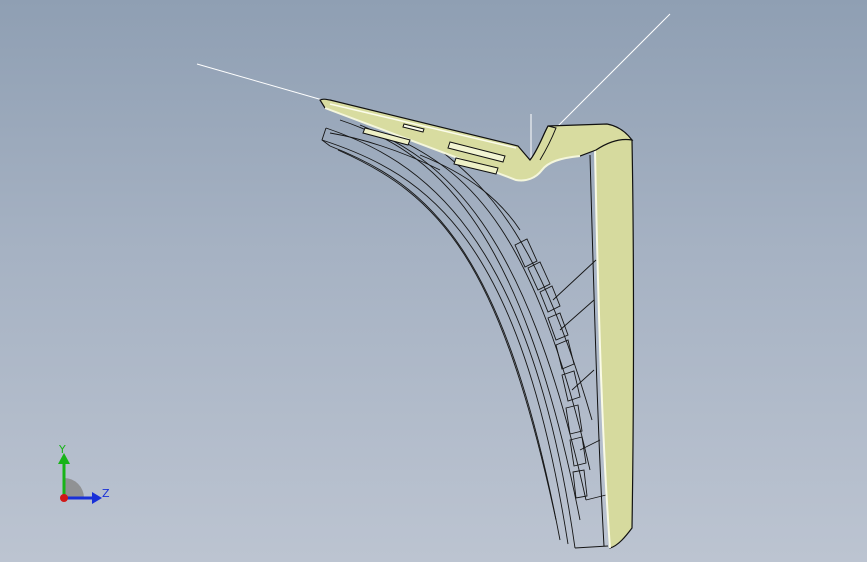  What do you see at coordinates (106, 493) in the screenshot?
I see `z-axis-label: Z` at bounding box center [106, 493].